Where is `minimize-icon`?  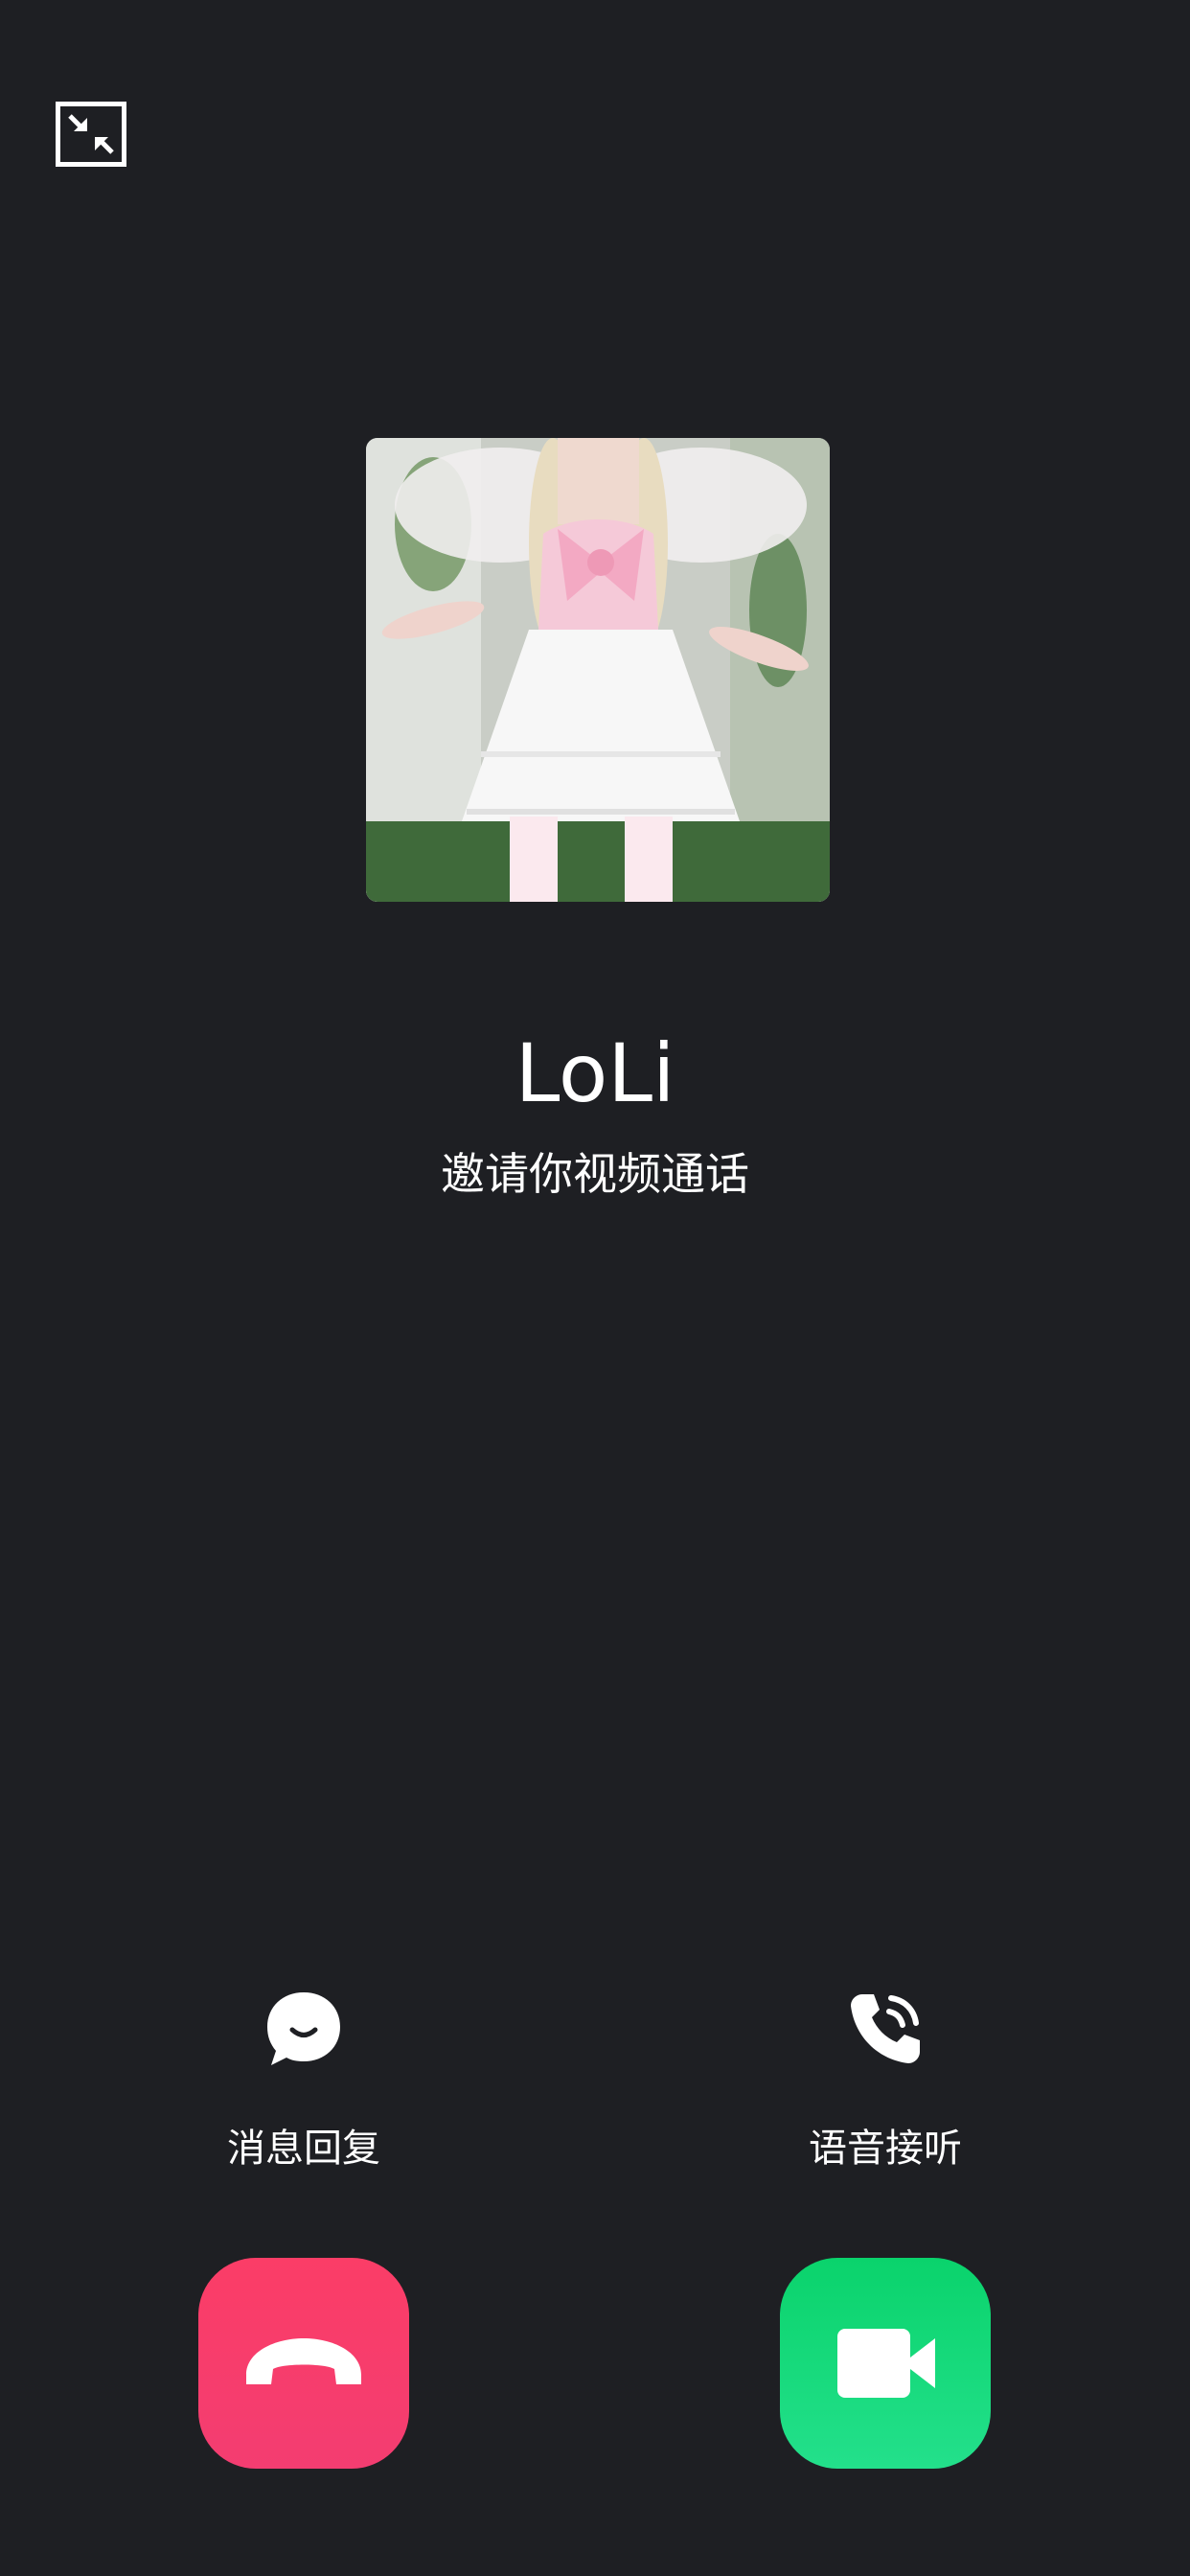 minimize-icon is located at coordinates (91, 134).